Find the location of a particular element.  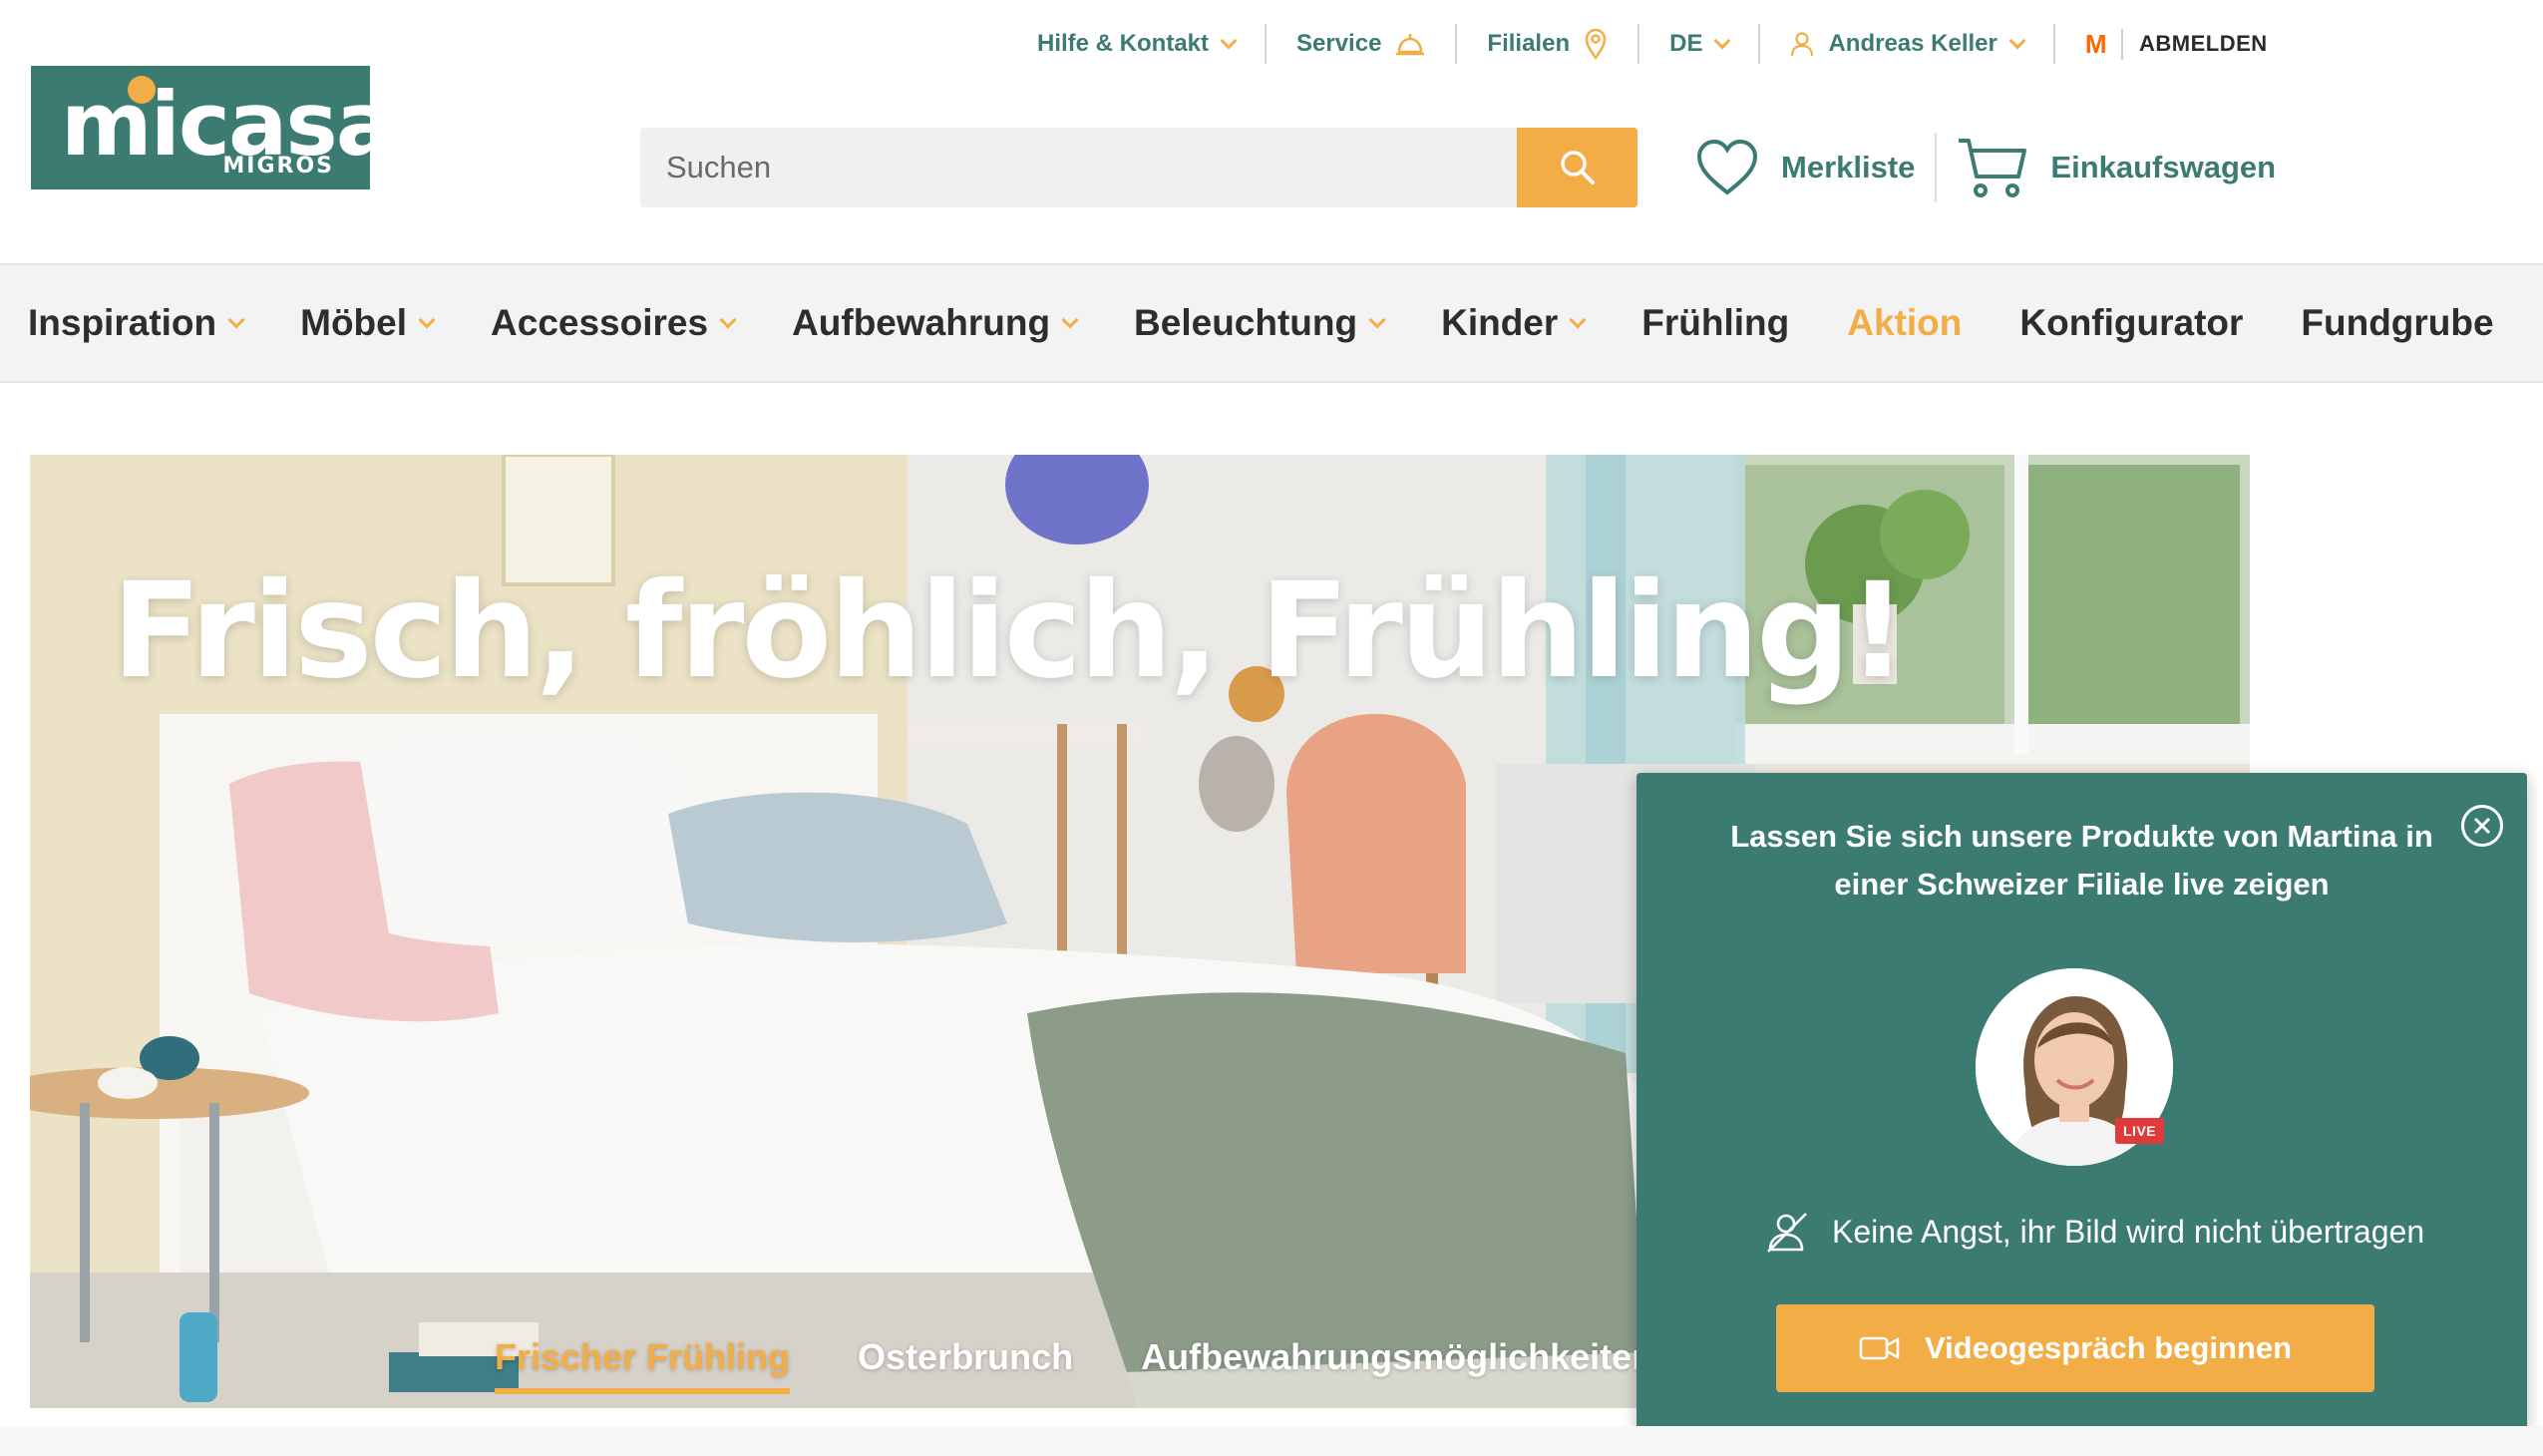

nav-kinder: Kinder is located at coordinates (1514, 323).